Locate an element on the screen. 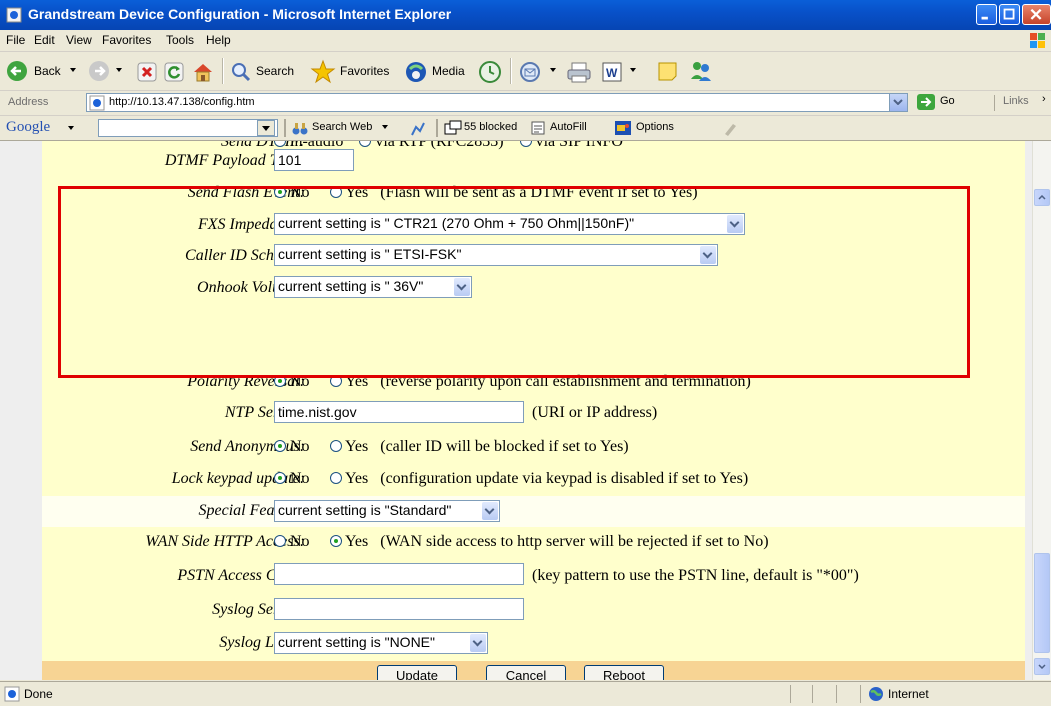 Image resolution: width=1051 pixels, height=706 pixels. autofill-button: AutoFill is located at coordinates (568, 128).